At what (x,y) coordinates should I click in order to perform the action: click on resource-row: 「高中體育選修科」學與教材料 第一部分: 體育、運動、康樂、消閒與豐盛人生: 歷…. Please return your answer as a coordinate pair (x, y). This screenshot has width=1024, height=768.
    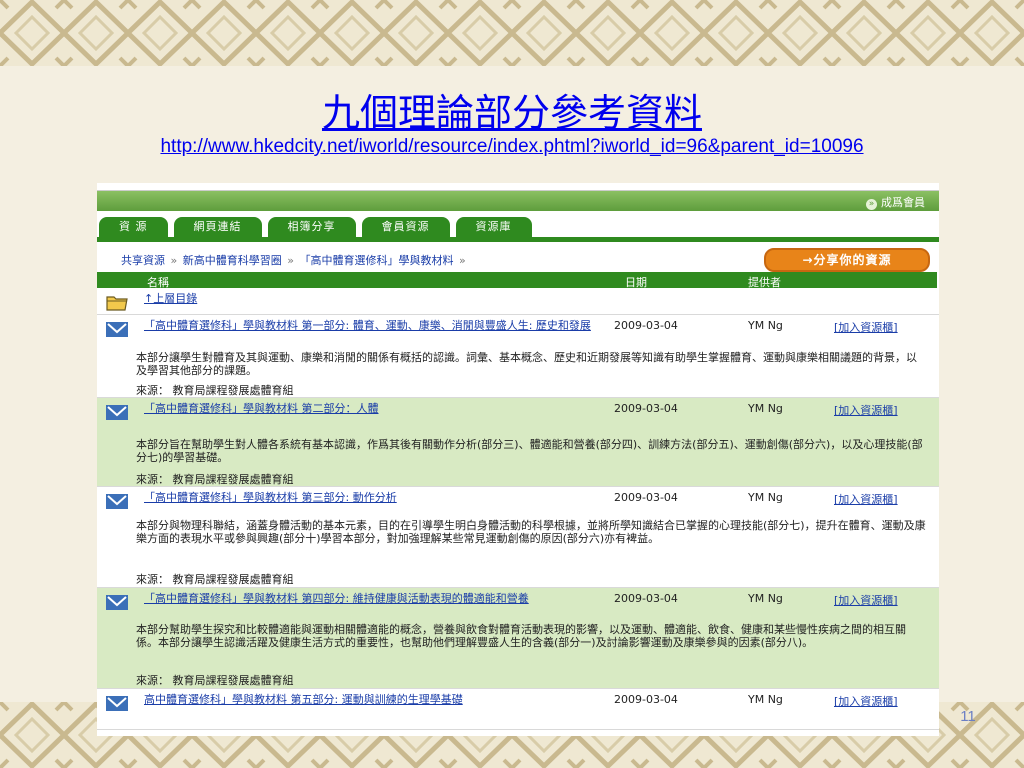
    Looking at the image, I should click on (518, 356).